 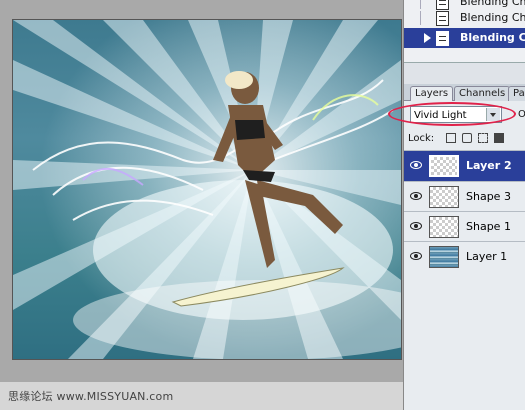 I want to click on layer-name: Layer 2, so click(x=489, y=165).